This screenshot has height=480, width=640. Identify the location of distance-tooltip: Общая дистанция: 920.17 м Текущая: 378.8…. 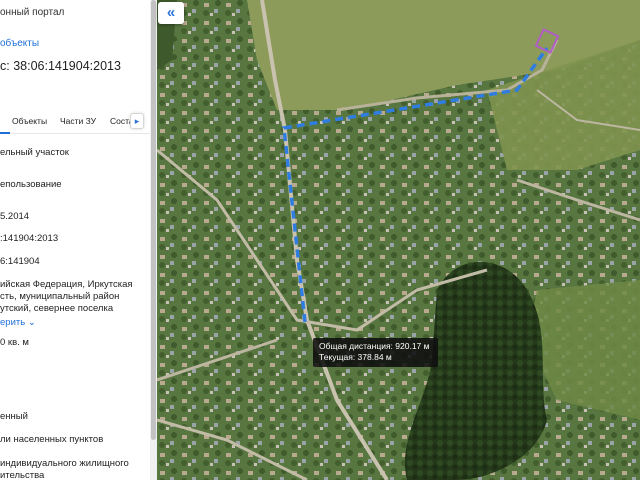
(375, 352).